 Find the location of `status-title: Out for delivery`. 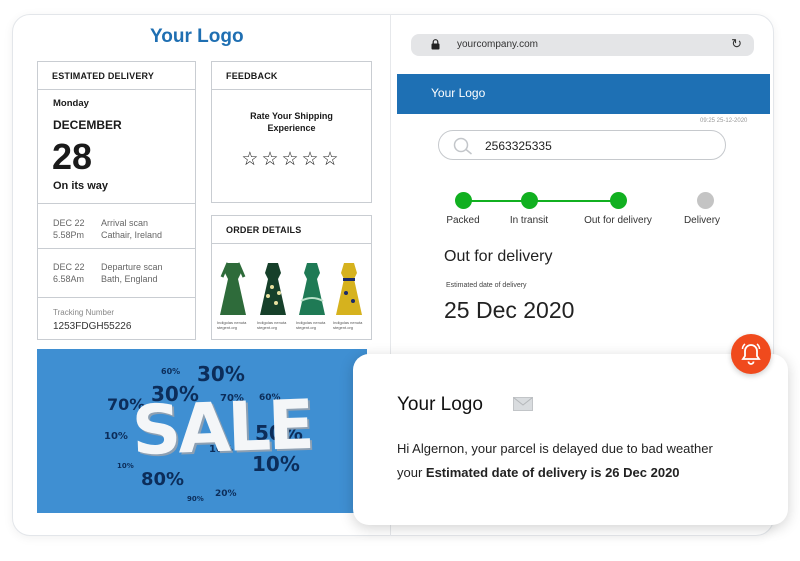

status-title: Out for delivery is located at coordinates (498, 256).